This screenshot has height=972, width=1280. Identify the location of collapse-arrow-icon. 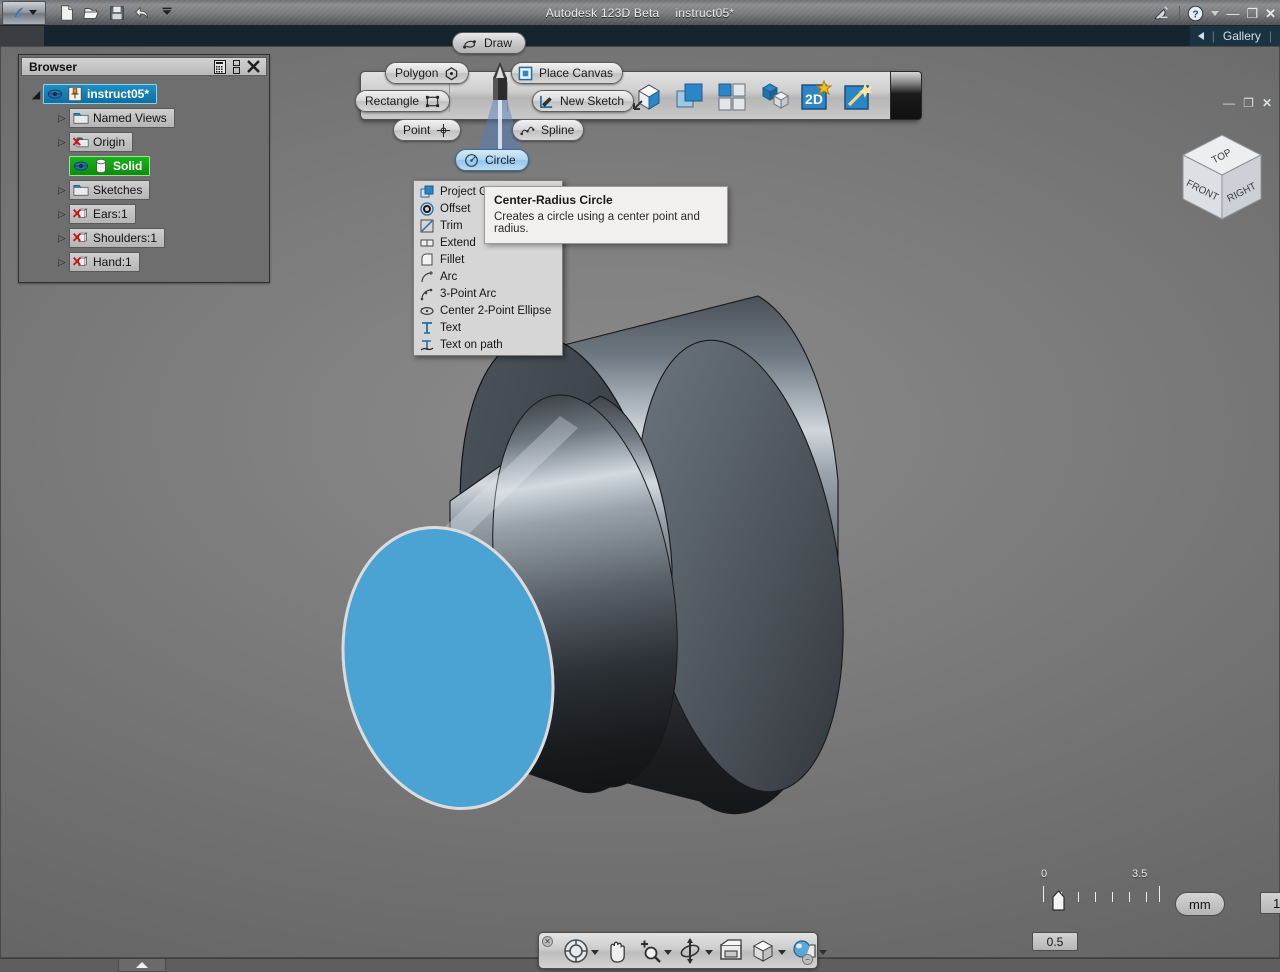
(36, 94).